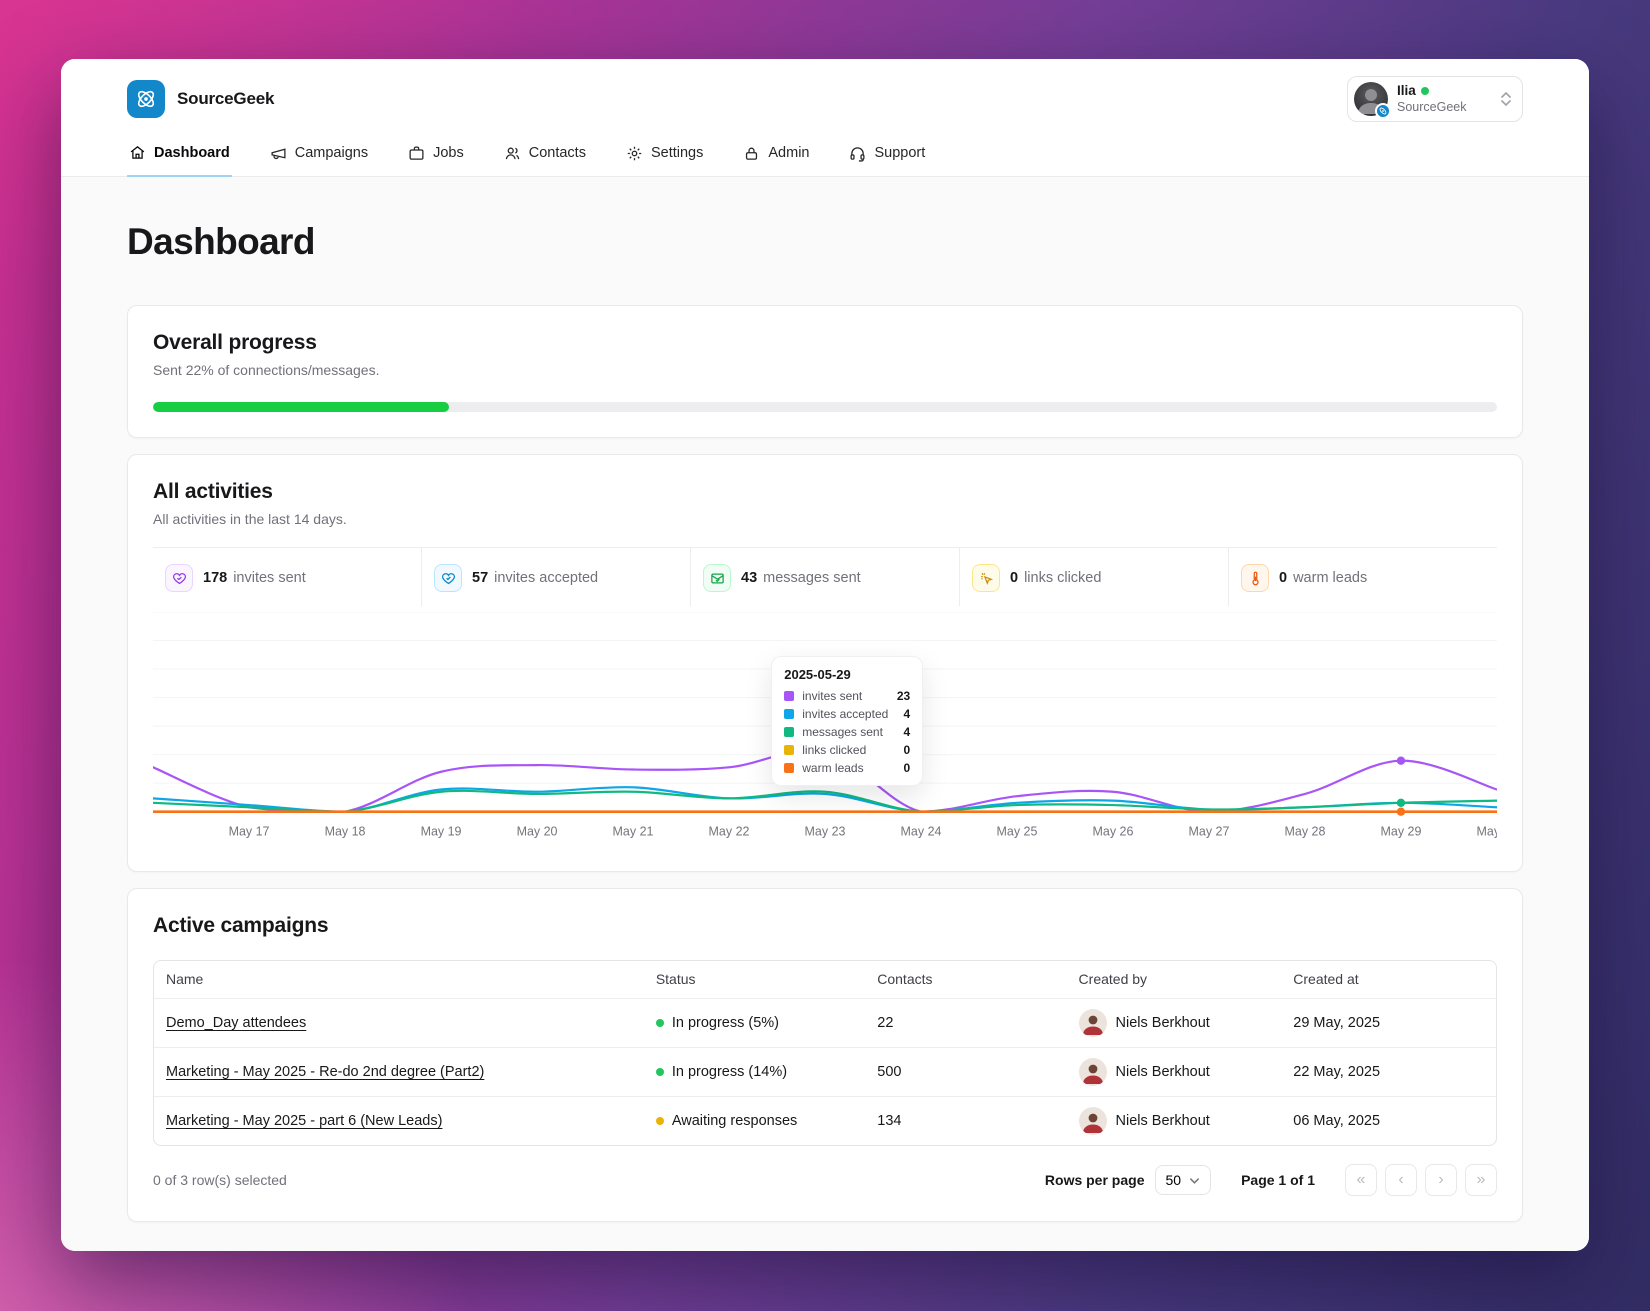 This screenshot has height=1311, width=1650. I want to click on created-at: 06 May, 2025, so click(1388, 1121).